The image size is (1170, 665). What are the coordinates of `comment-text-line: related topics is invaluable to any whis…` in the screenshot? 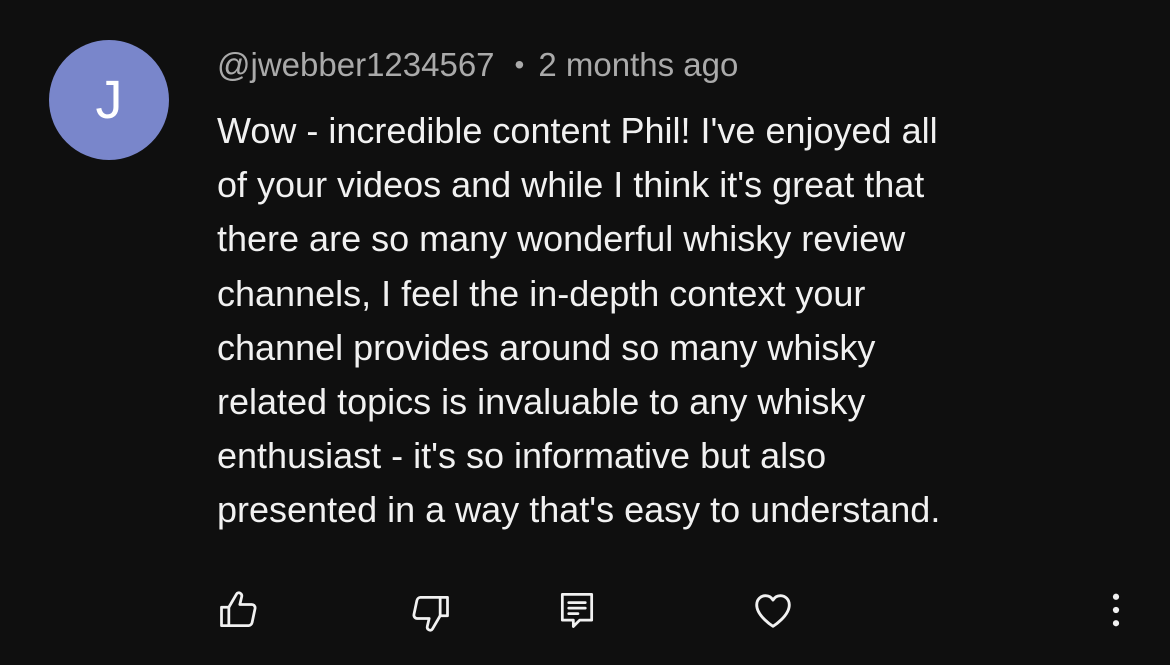 It's located at (541, 402).